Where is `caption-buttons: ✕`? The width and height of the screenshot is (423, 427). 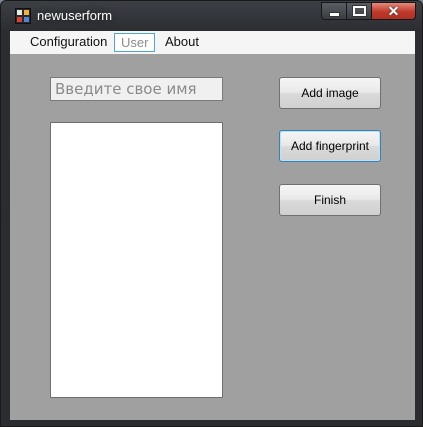 caption-buttons: ✕ is located at coordinates (368, 11).